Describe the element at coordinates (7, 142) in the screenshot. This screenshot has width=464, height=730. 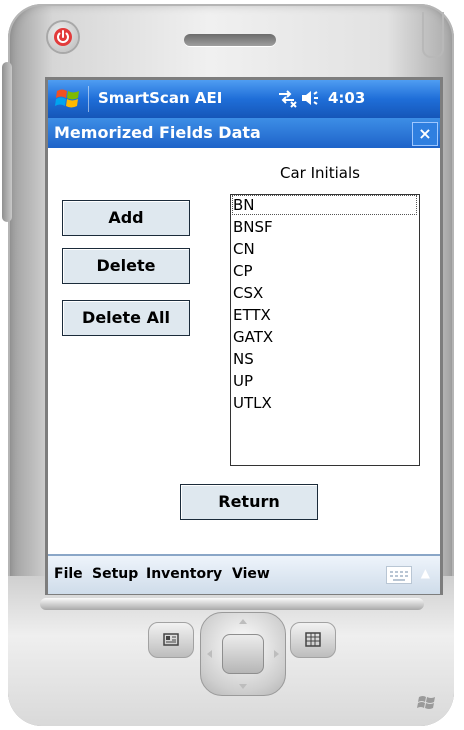
I see `side-button` at that location.